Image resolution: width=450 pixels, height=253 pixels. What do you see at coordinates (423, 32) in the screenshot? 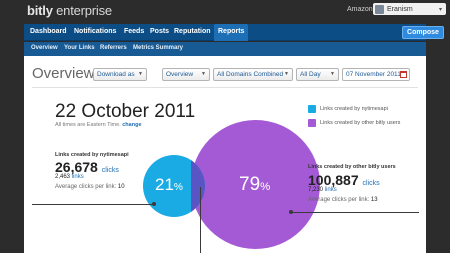
I see `compose-button: Compose` at bounding box center [423, 32].